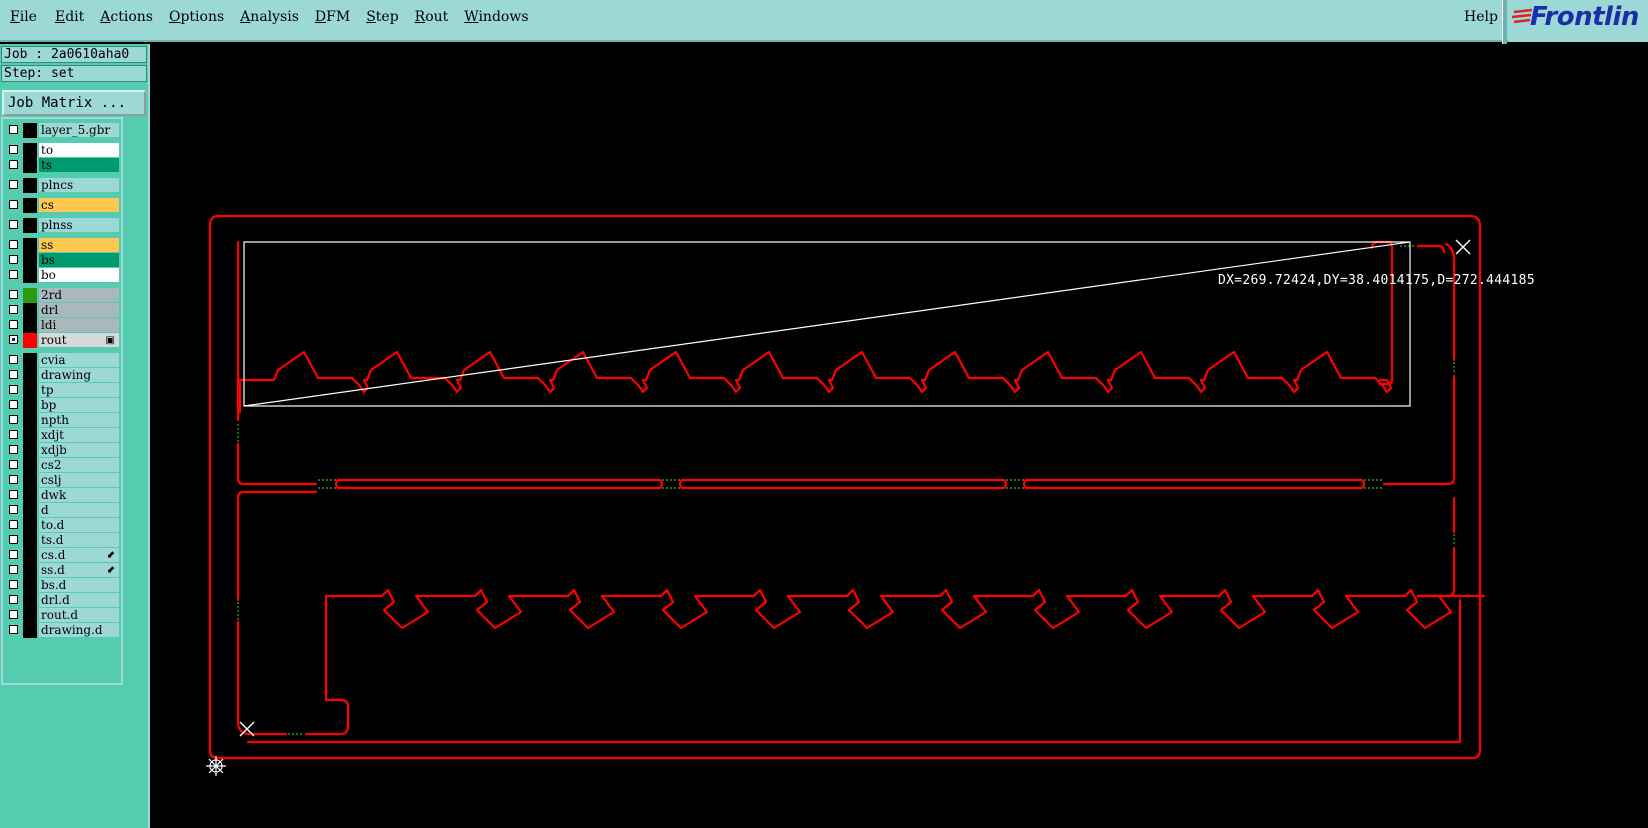 Image resolution: width=1648 pixels, height=828 pixels. Describe the element at coordinates (79, 630) in the screenshot. I see `layer-name: drawing.d` at that location.